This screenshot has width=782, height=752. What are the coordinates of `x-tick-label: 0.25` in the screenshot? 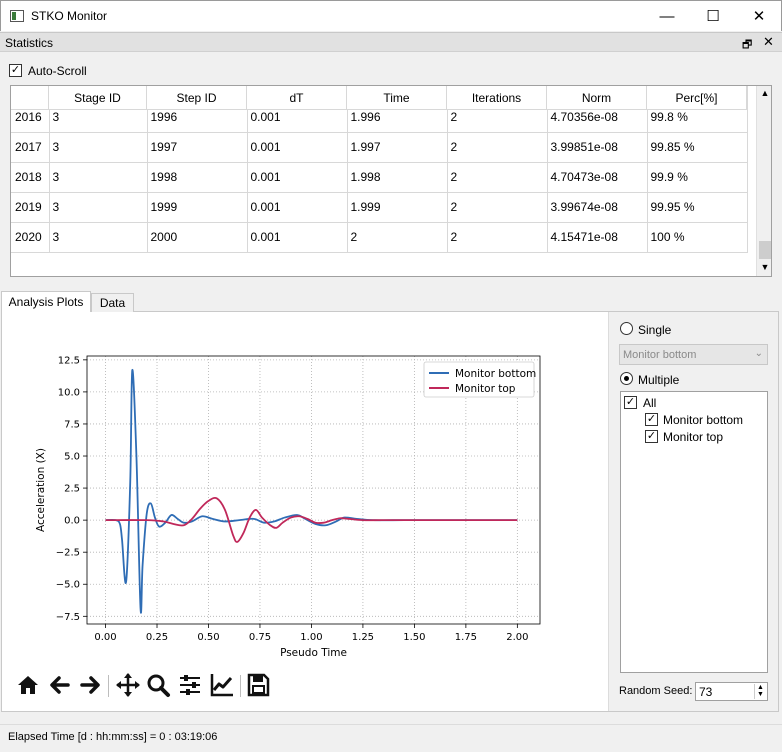 It's located at (157, 637).